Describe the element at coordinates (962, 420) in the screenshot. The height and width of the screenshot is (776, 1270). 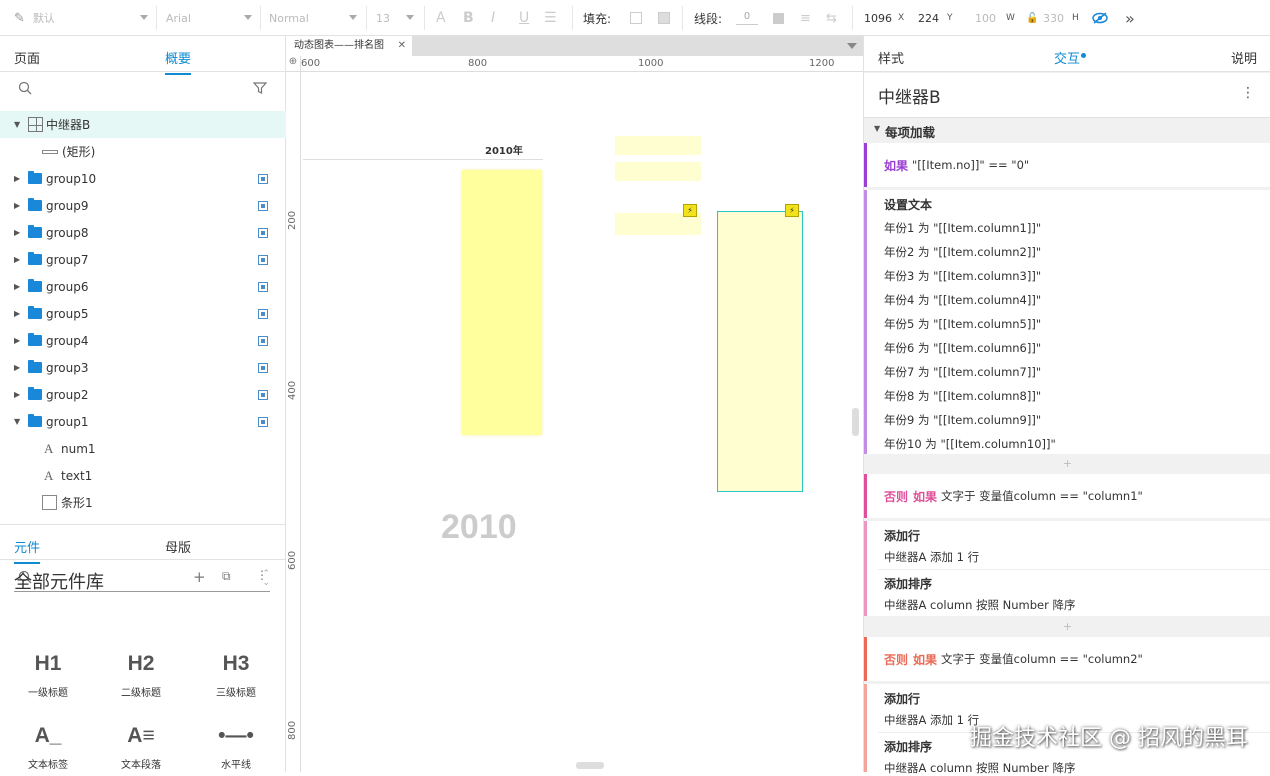
I see `action-line: 年份9 为 "[[Item.column9]]"` at that location.